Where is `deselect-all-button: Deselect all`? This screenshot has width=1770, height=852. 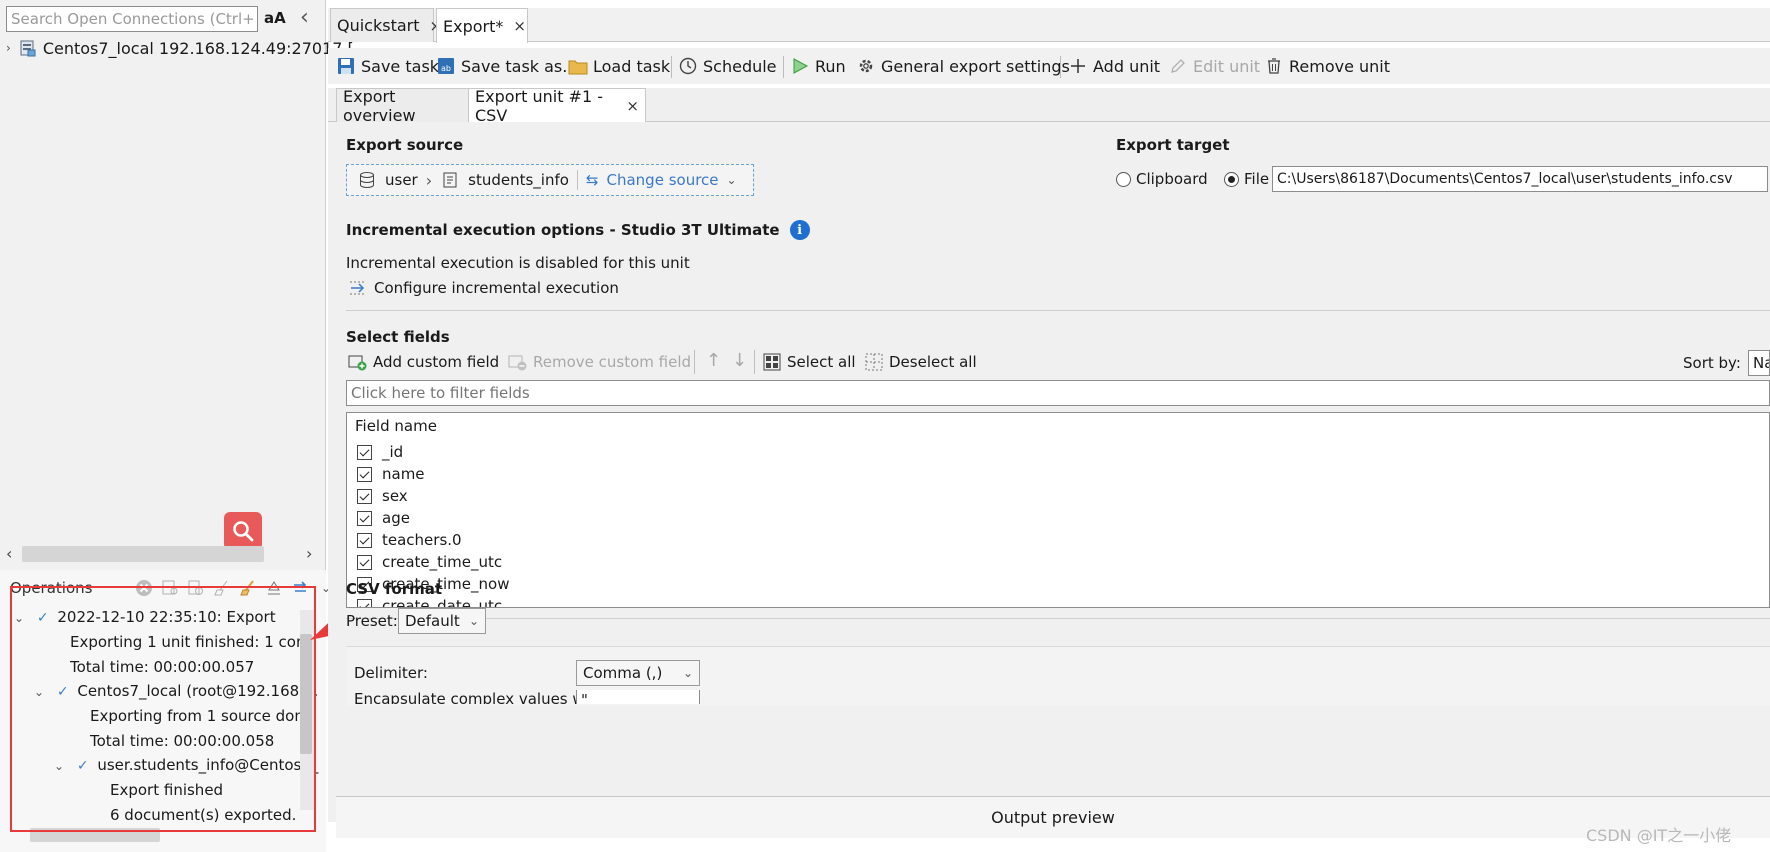
deselect-all-button: Deselect all is located at coordinates (920, 362).